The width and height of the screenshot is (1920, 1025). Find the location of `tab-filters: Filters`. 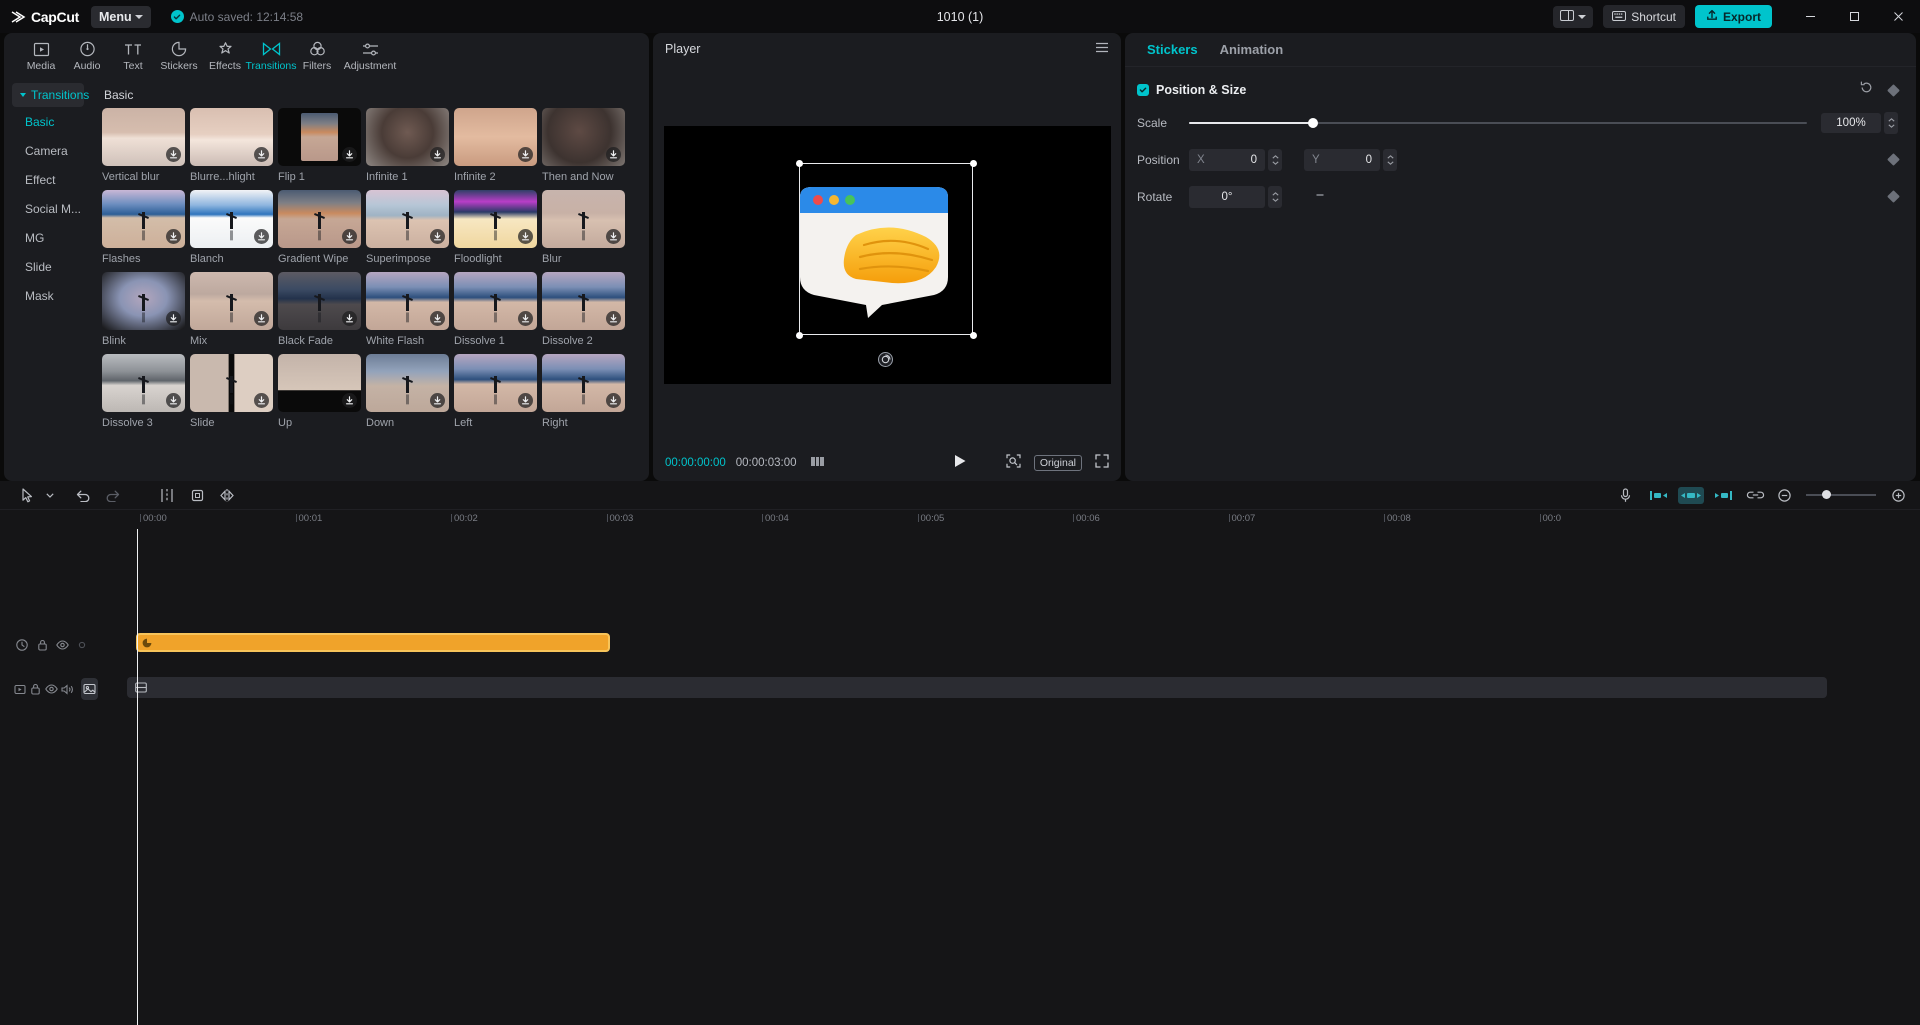

tab-filters: Filters is located at coordinates (317, 56).